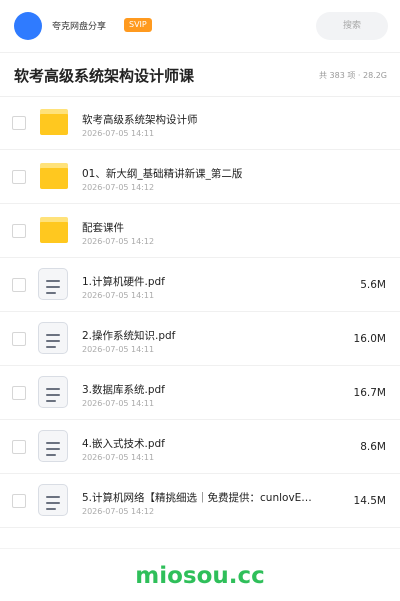 The image size is (400, 601). What do you see at coordinates (200, 393) in the screenshot?
I see `list-item: 3.数据库系统.pdf 2026-07-05 14:11 16.7M` at bounding box center [200, 393].